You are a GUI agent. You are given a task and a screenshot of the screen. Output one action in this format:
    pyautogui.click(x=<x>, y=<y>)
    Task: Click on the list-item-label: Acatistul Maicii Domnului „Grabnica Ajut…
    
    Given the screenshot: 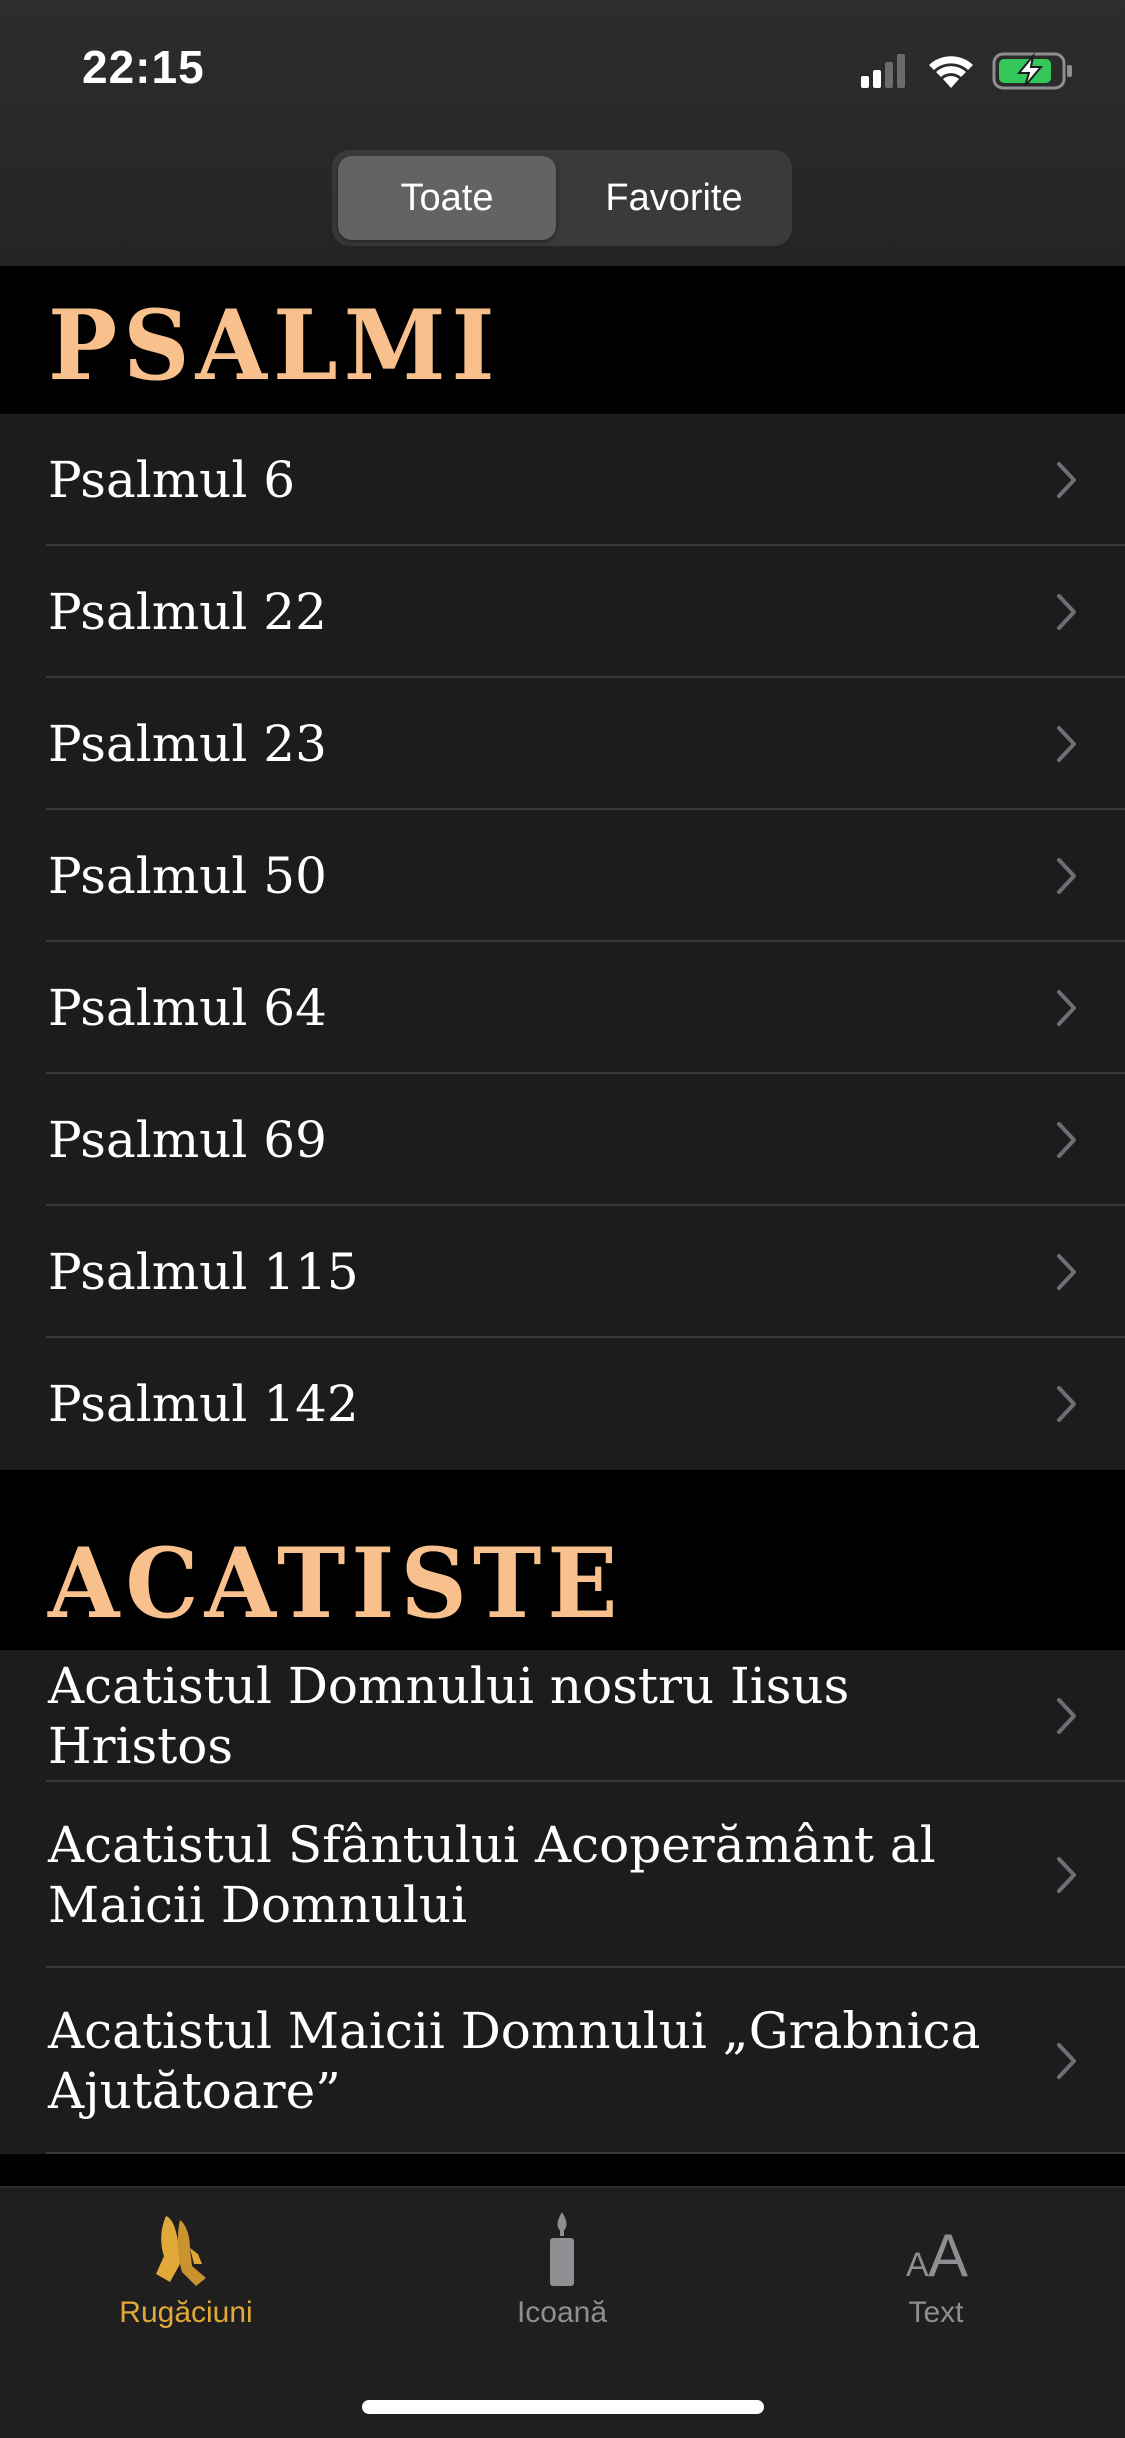 What is the action you would take?
    pyautogui.click(x=514, y=2061)
    